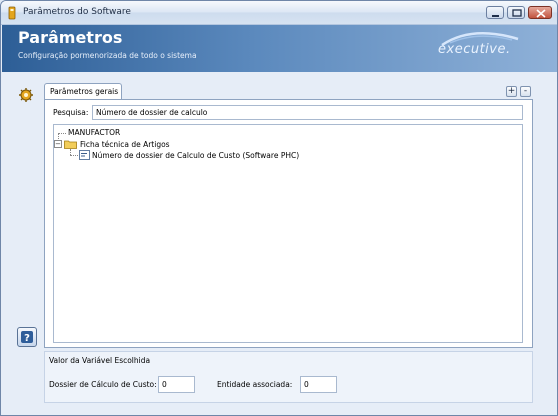  I want to click on tab-parametros-gerais: Parâmetros gerais, so click(83, 91).